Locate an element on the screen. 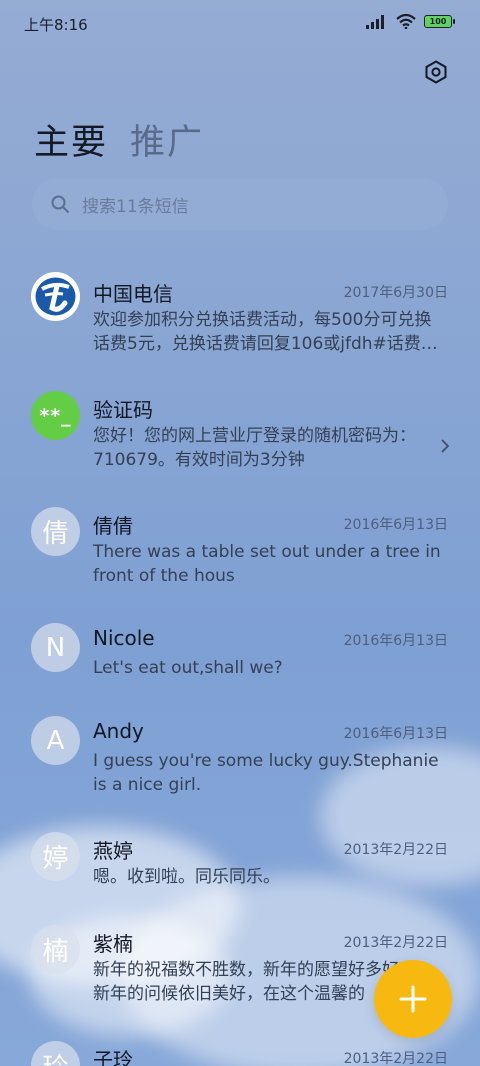 The width and height of the screenshot is (480, 1066). thread-name: Nicole is located at coordinates (124, 638).